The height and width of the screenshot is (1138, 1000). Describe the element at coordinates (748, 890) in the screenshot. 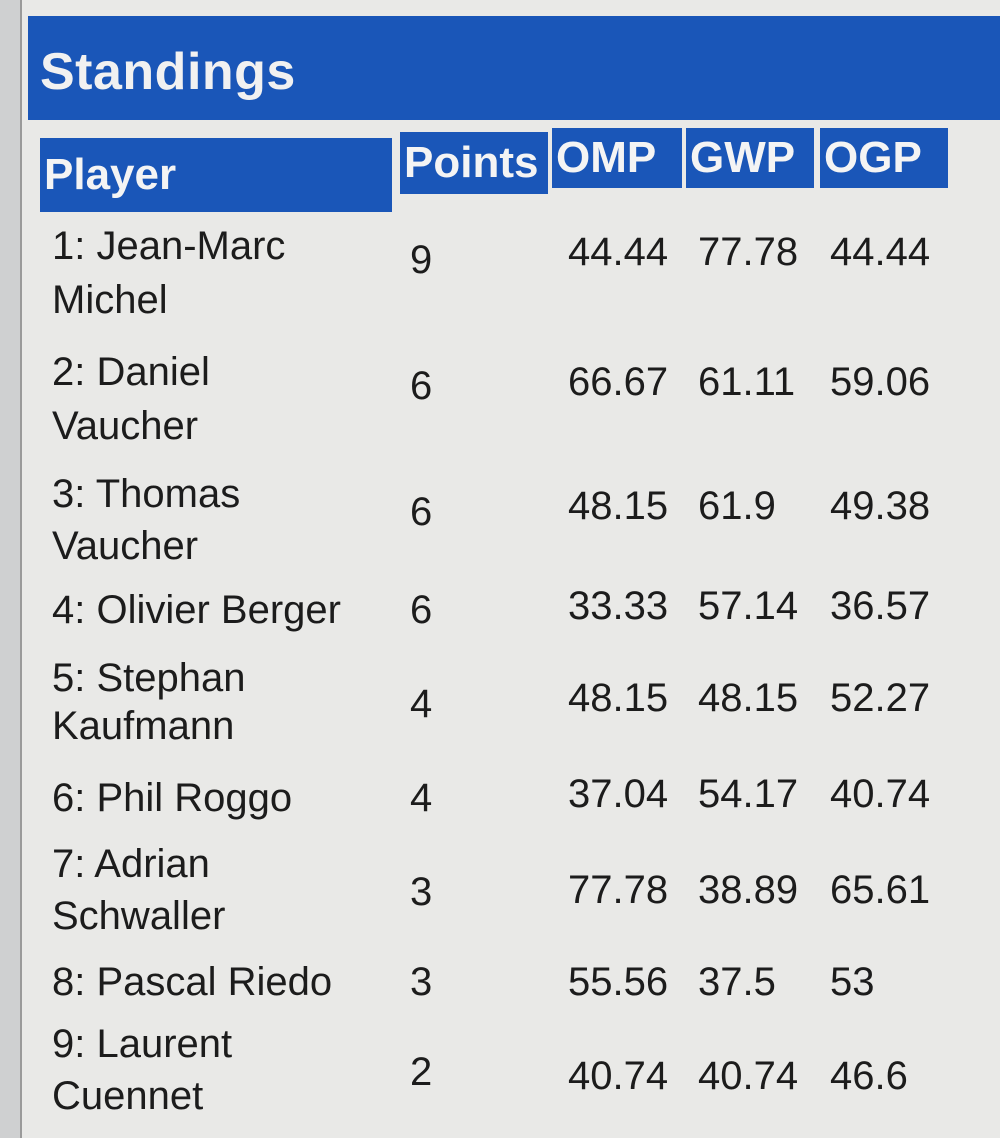

I see `gwp-value: 38.89` at that location.